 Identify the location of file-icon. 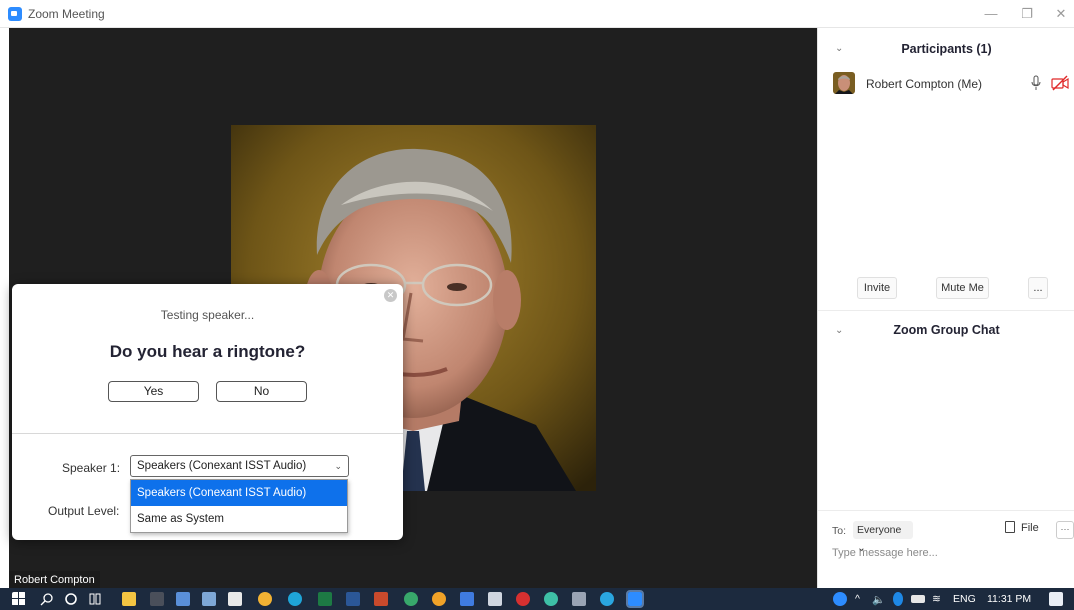
(1010, 527).